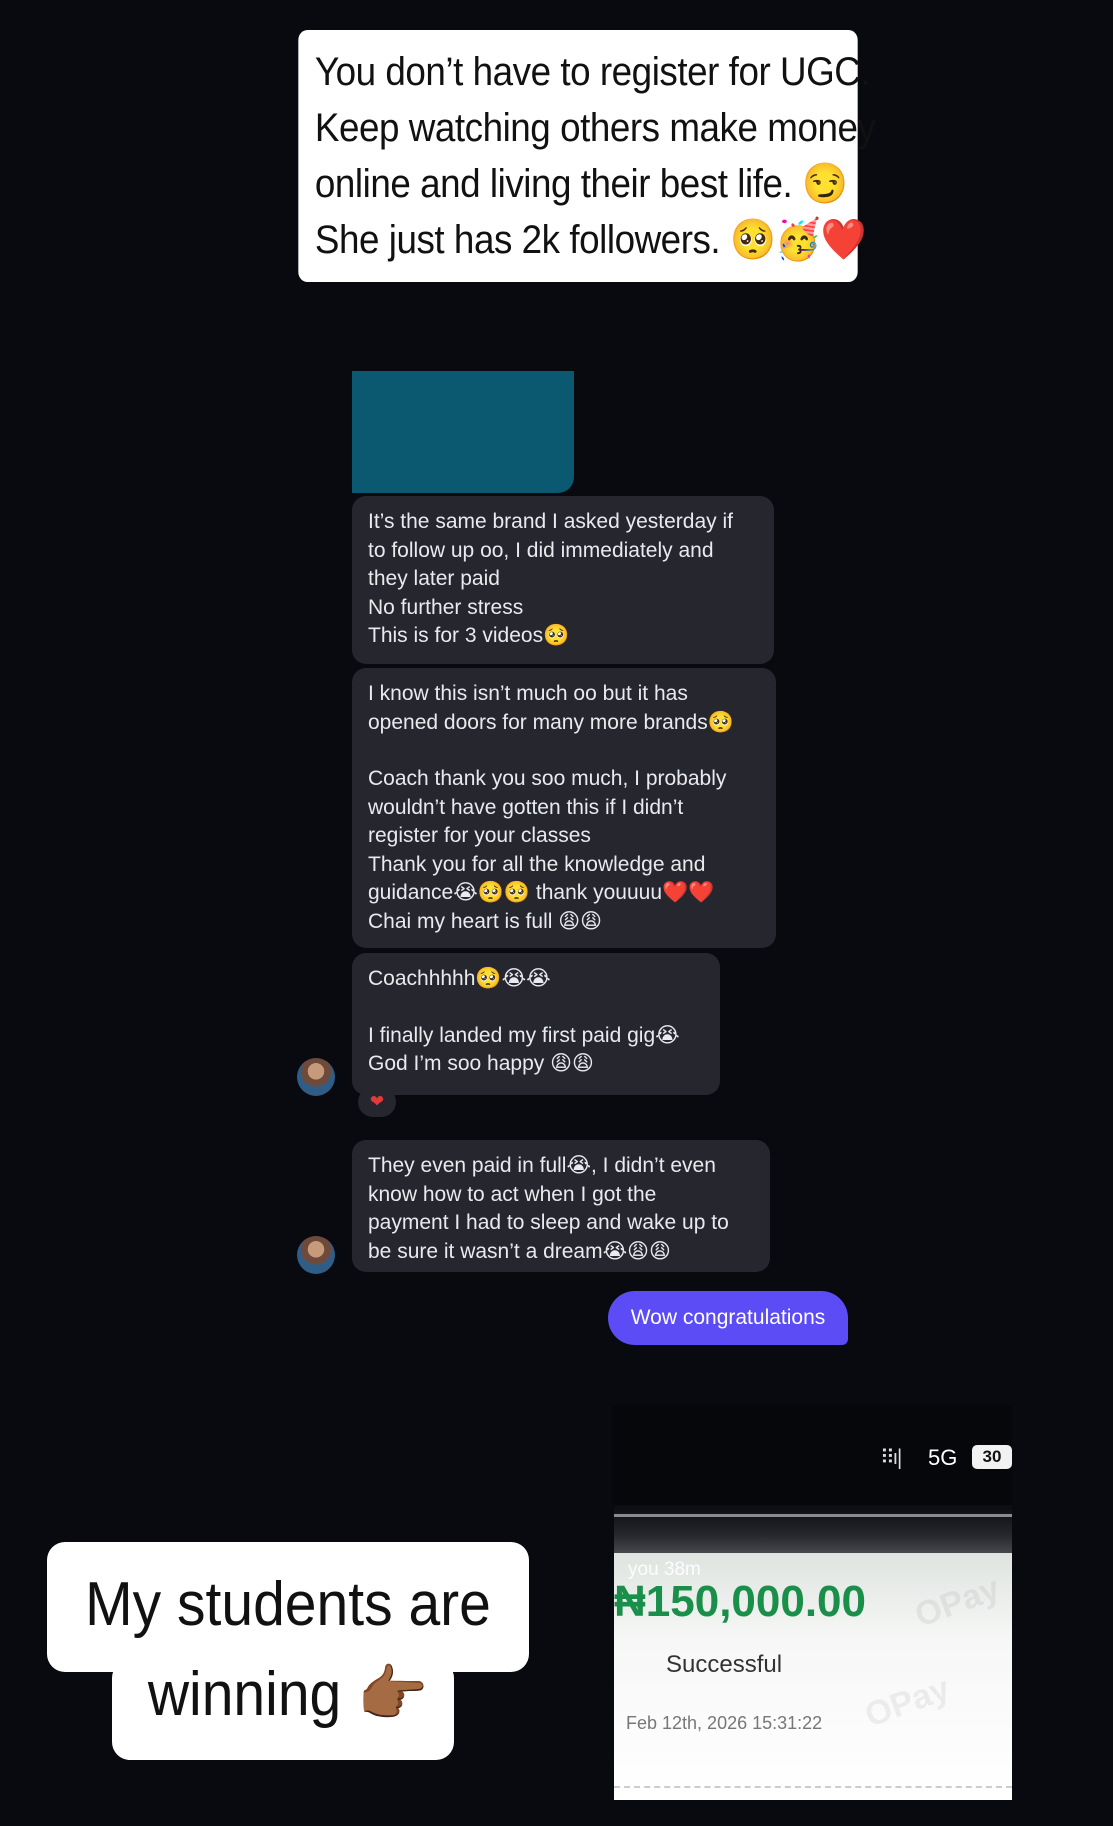 The image size is (1113, 1826). Describe the element at coordinates (287, 1650) in the screenshot. I see `caption-bottom: My students are winning 👉🏾` at that location.